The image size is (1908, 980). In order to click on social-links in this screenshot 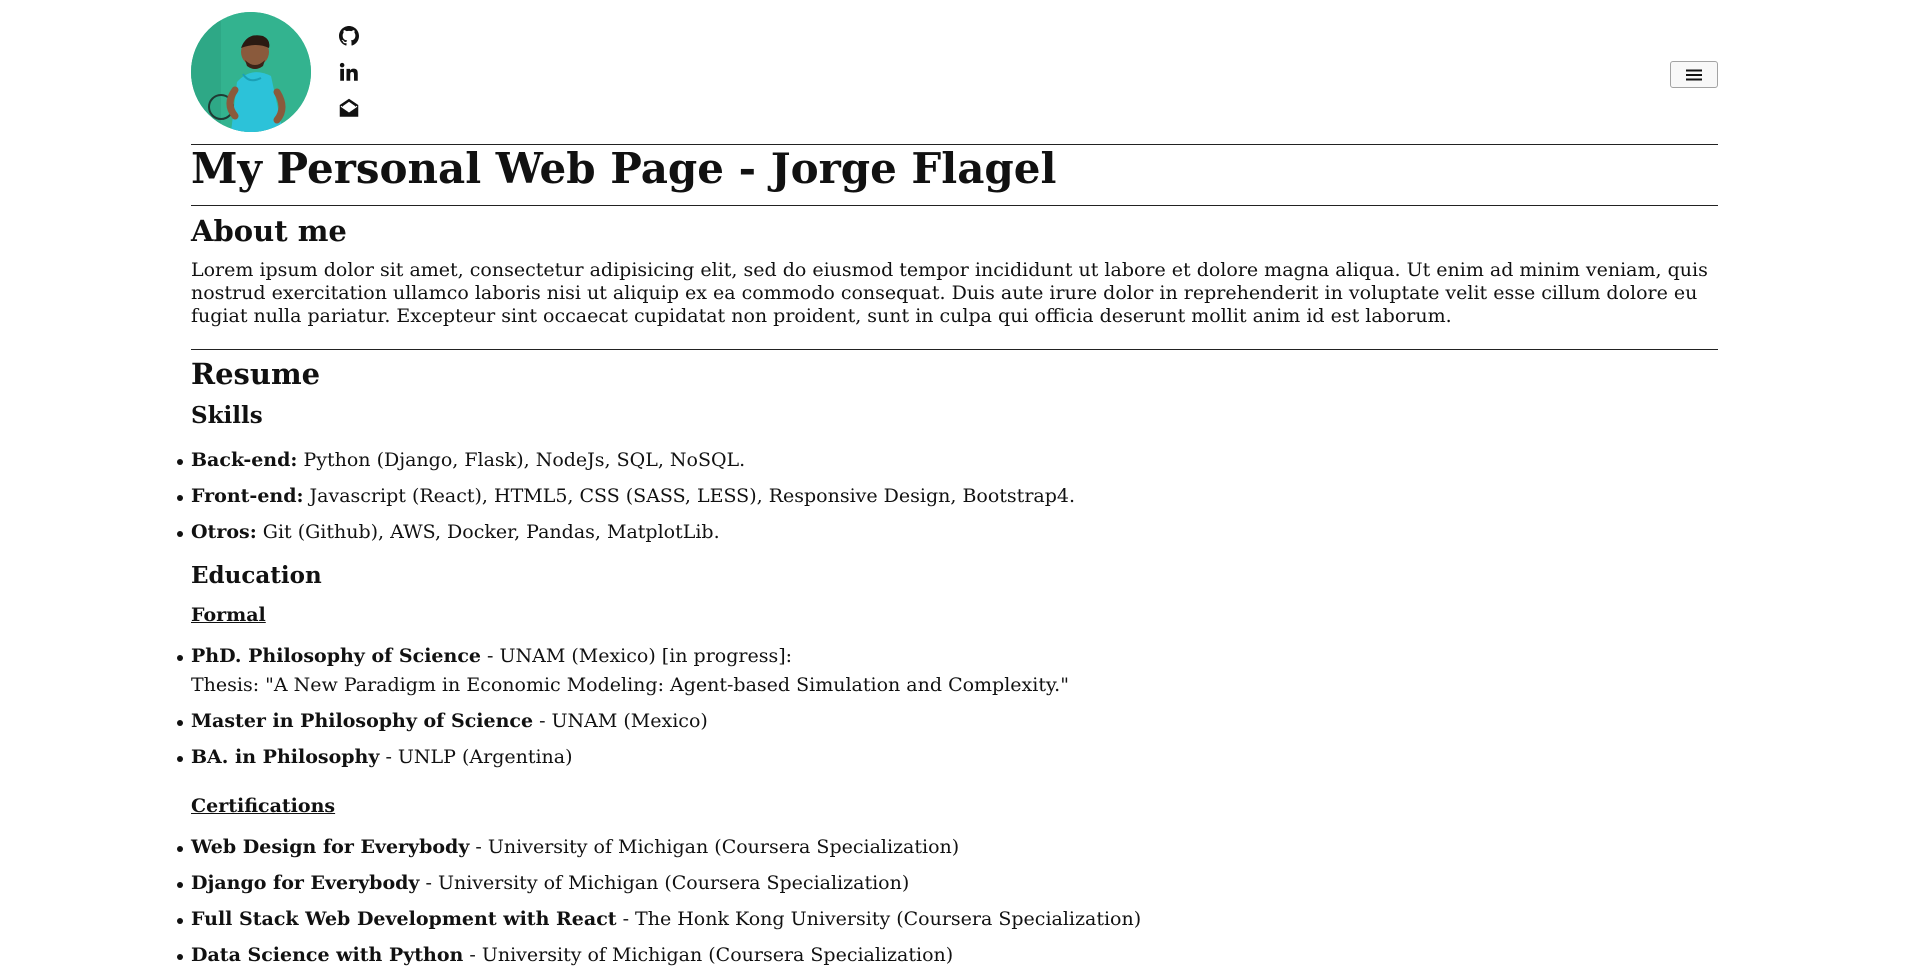, I will do `click(351, 80)`.